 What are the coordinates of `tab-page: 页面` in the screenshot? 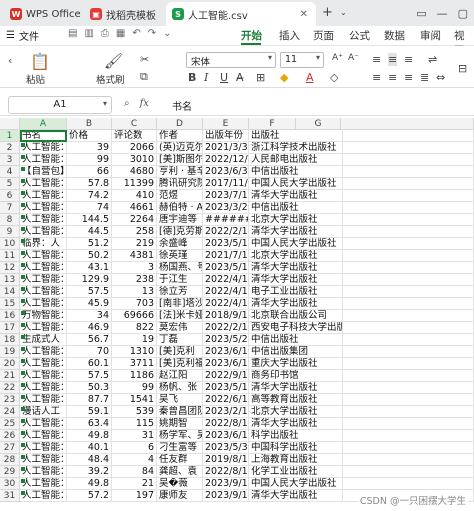 It's located at (323, 35).